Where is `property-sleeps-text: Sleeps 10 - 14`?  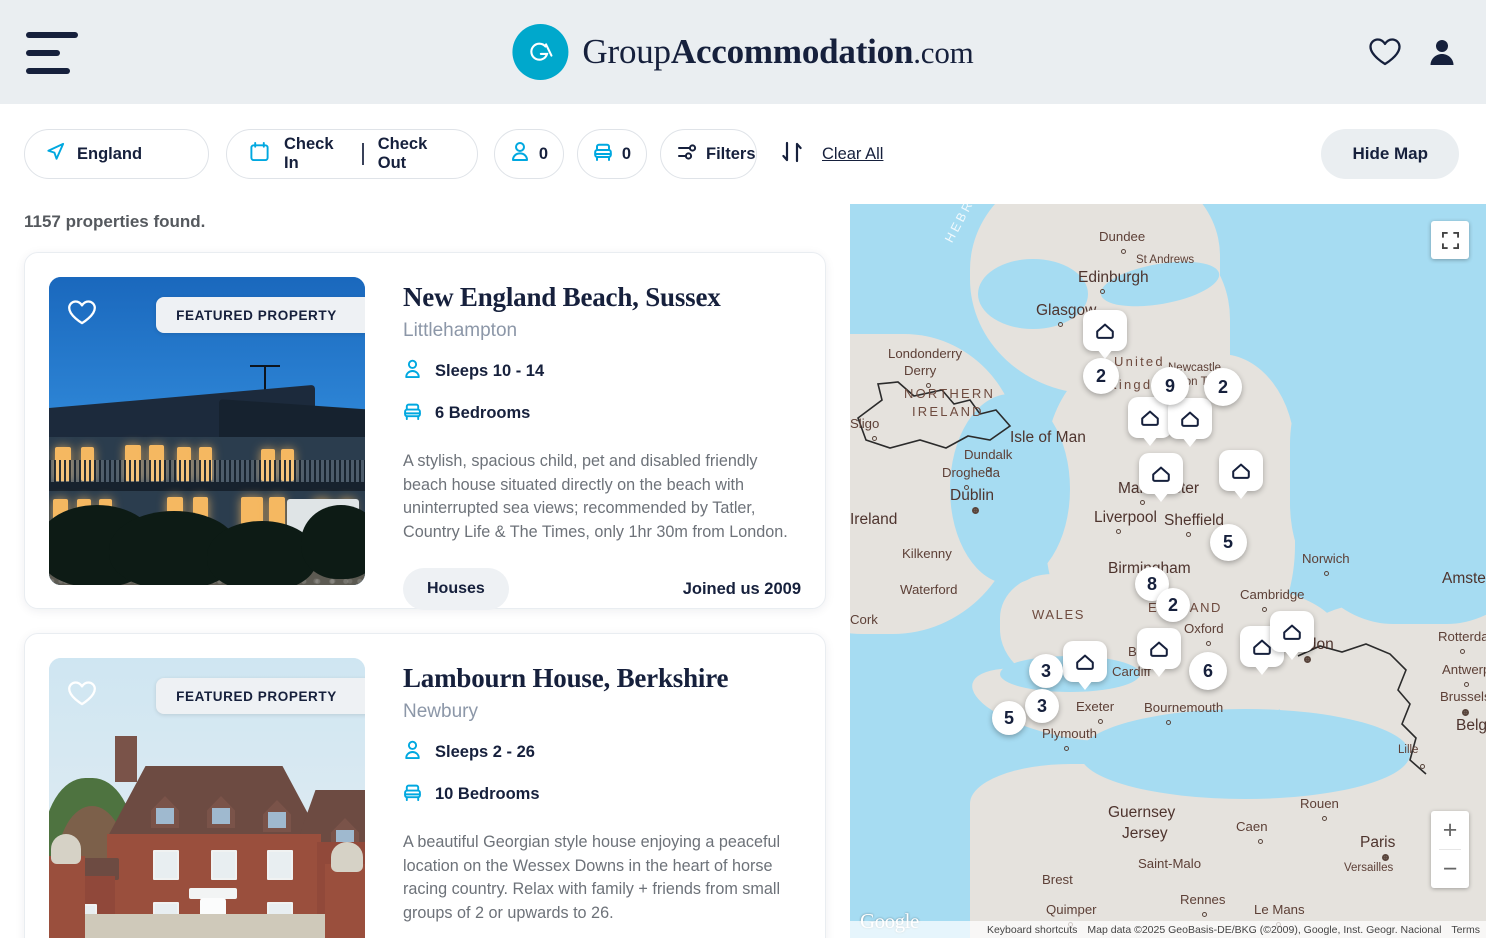 property-sleeps-text: Sleeps 10 - 14 is located at coordinates (490, 371).